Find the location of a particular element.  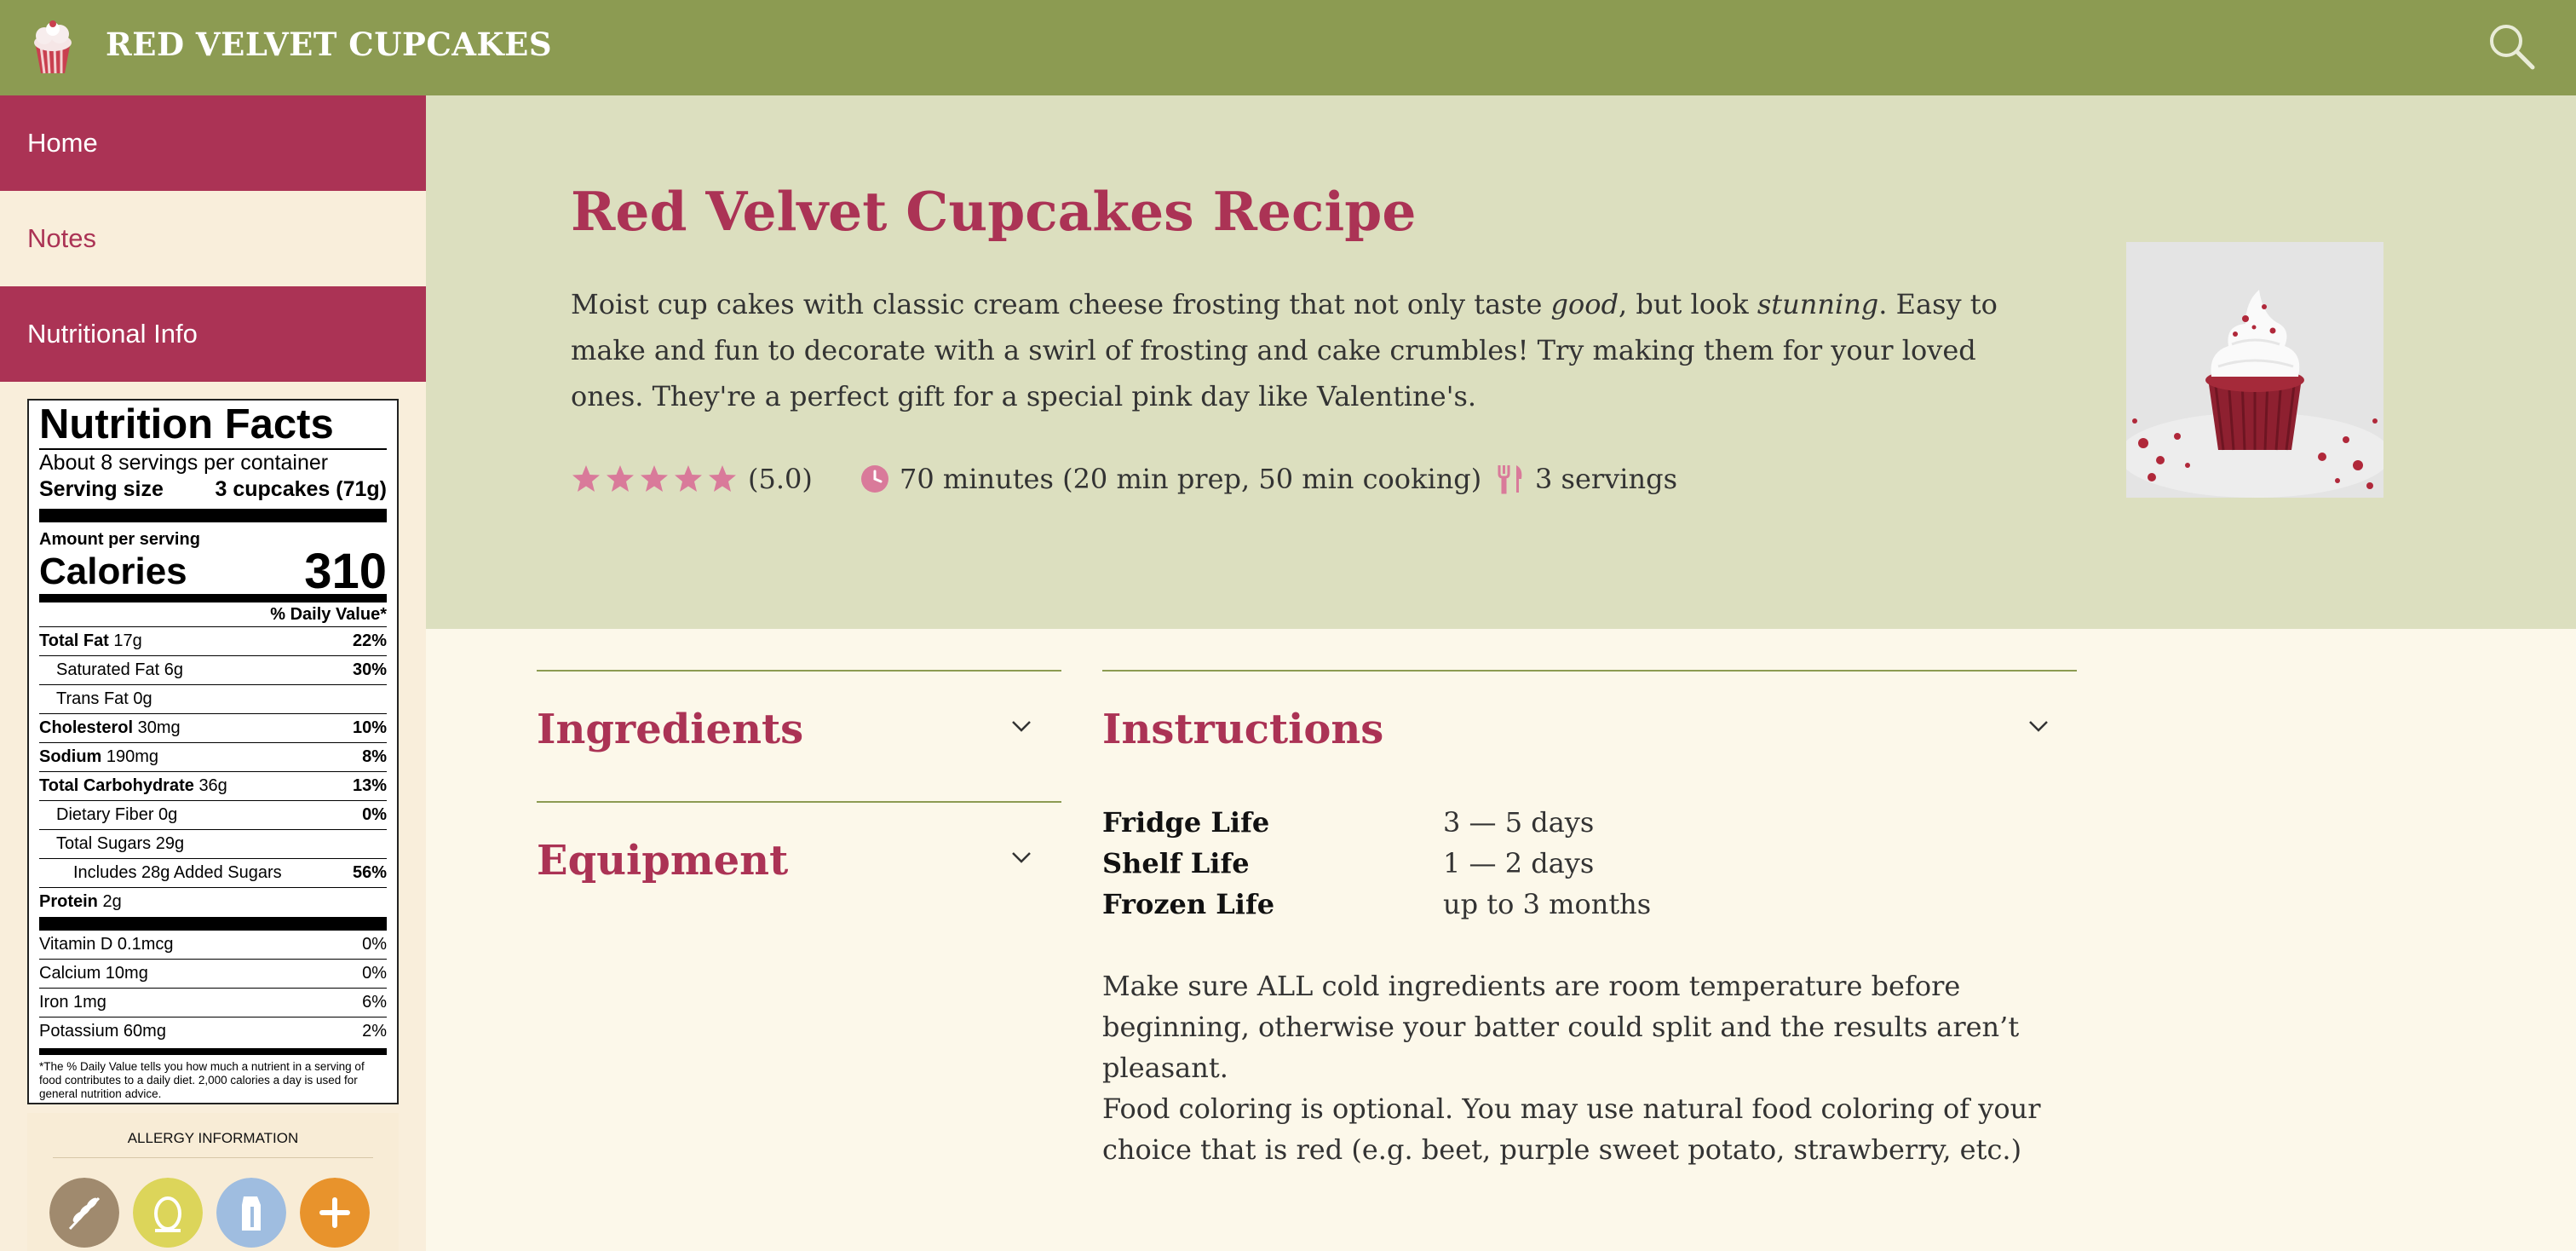

vitamin-row: Potassium 60mg 2% is located at coordinates (213, 1032).